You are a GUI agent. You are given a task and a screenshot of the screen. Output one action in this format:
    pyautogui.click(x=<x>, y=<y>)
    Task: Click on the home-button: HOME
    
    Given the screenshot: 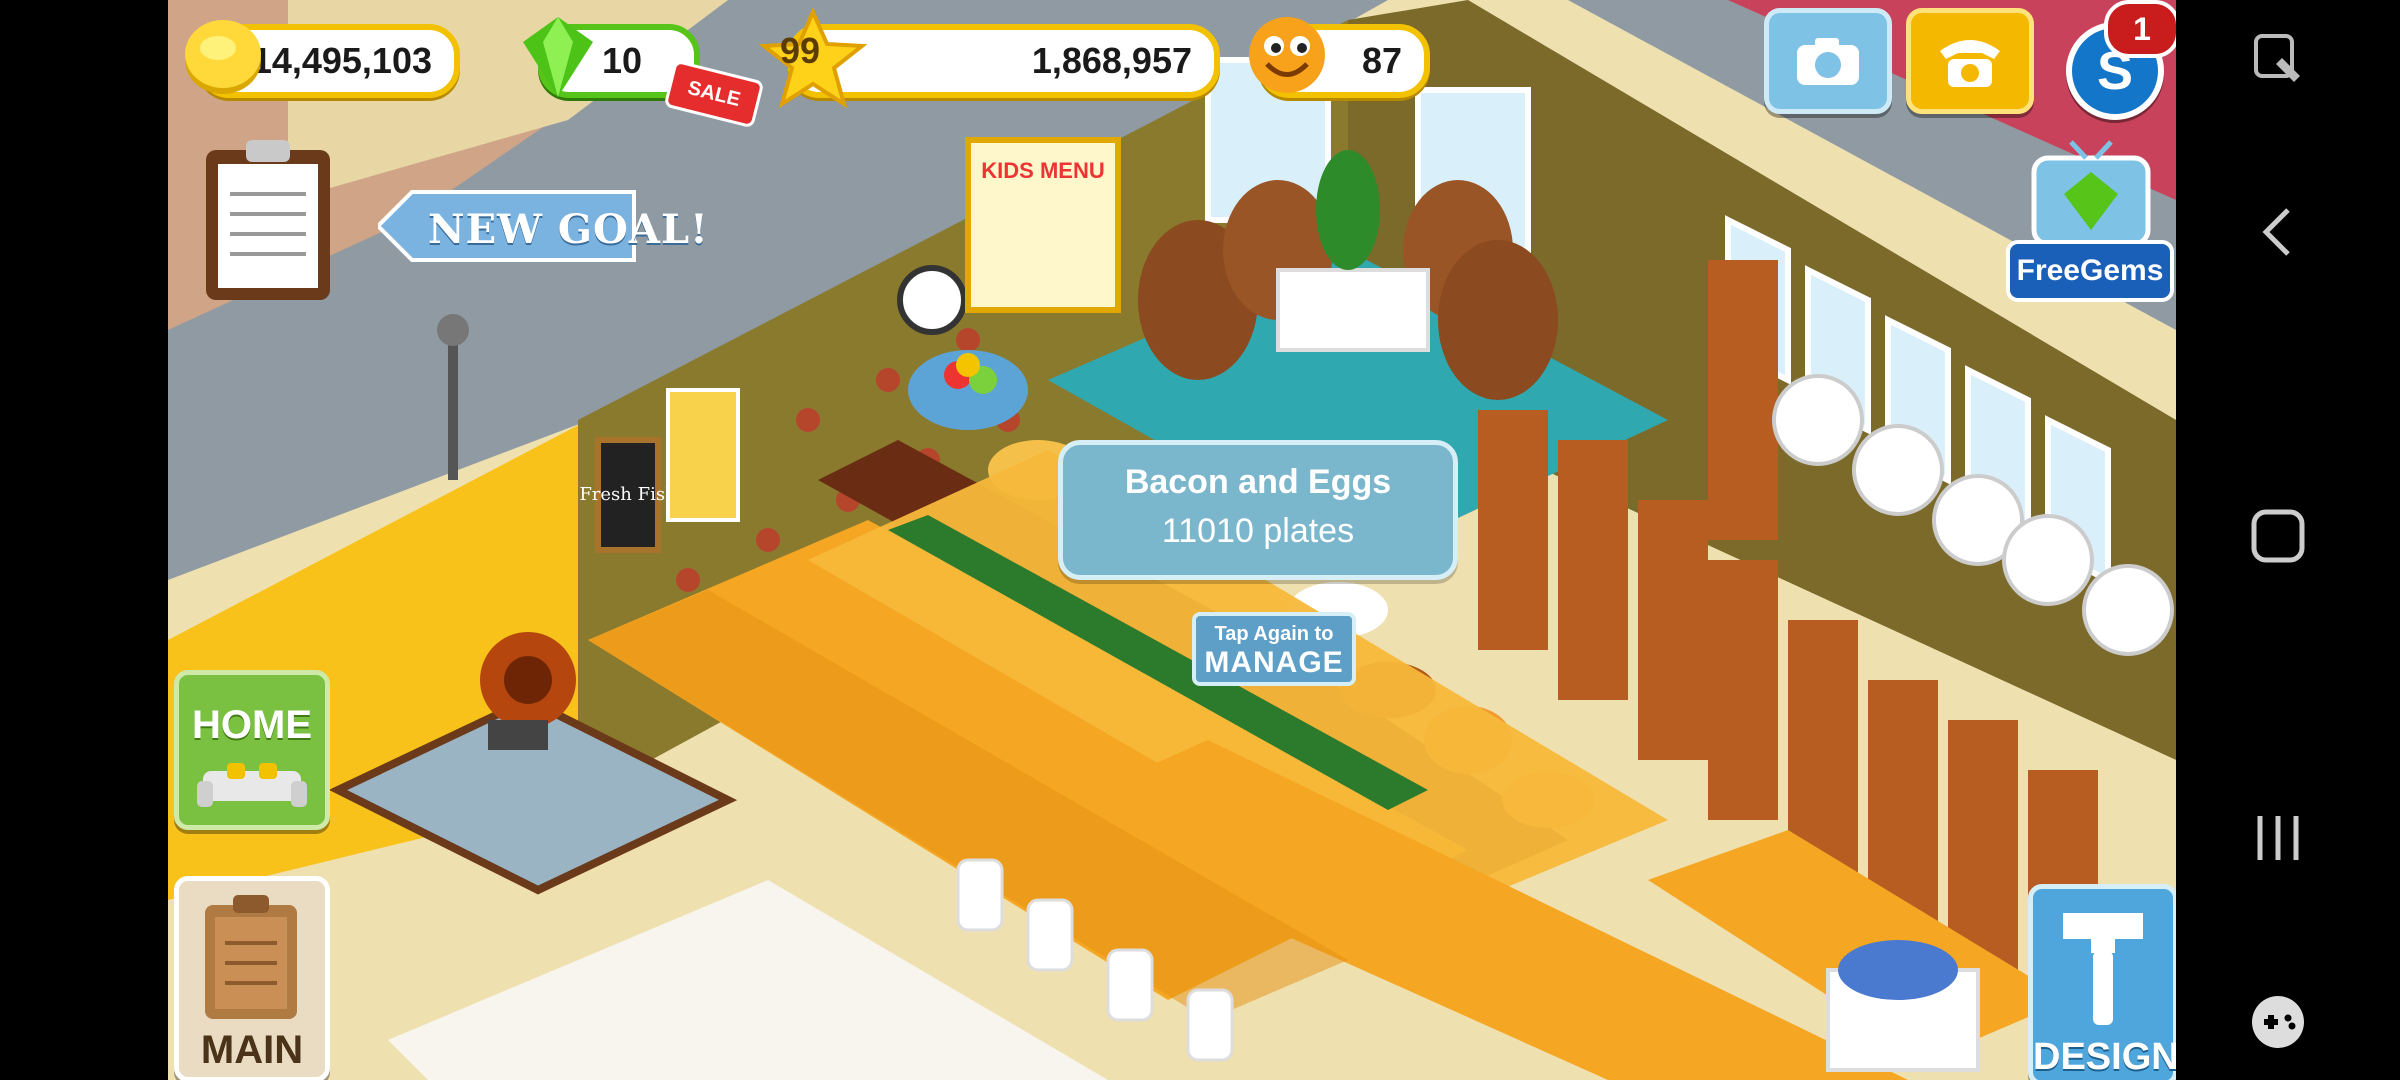 What is the action you would take?
    pyautogui.click(x=252, y=750)
    